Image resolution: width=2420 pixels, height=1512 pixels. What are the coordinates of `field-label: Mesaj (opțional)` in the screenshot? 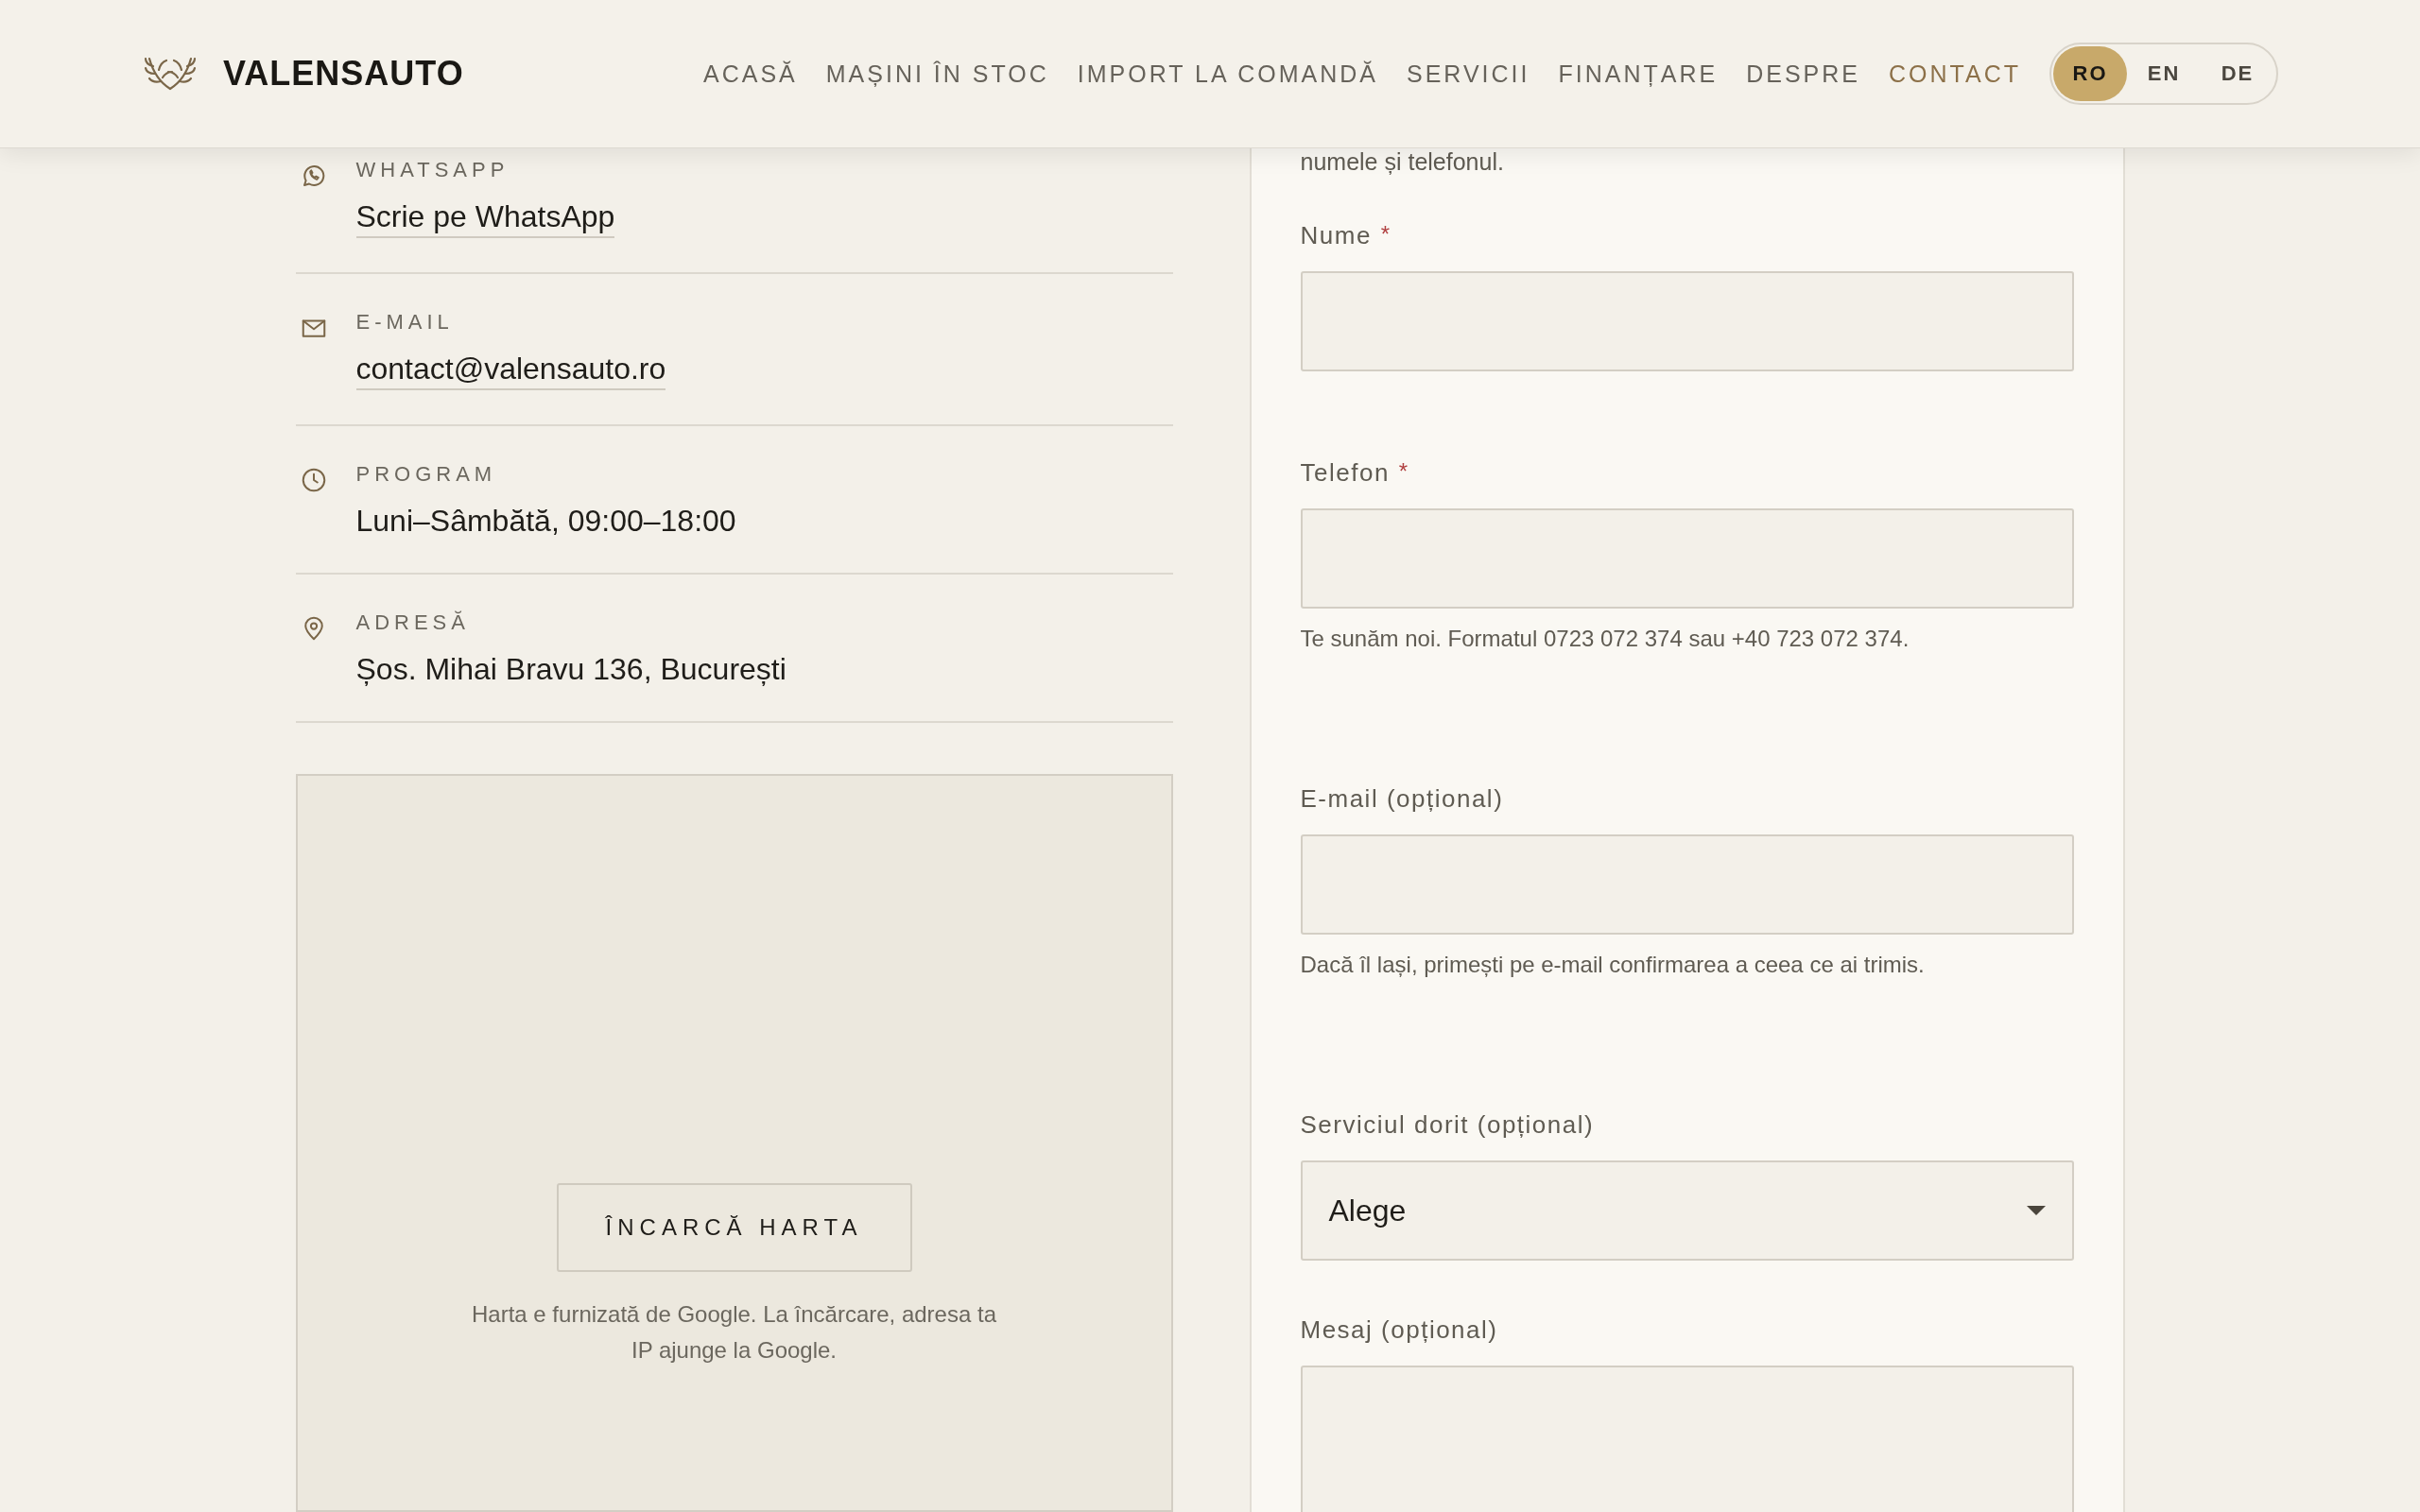 It's located at (1399, 1330).